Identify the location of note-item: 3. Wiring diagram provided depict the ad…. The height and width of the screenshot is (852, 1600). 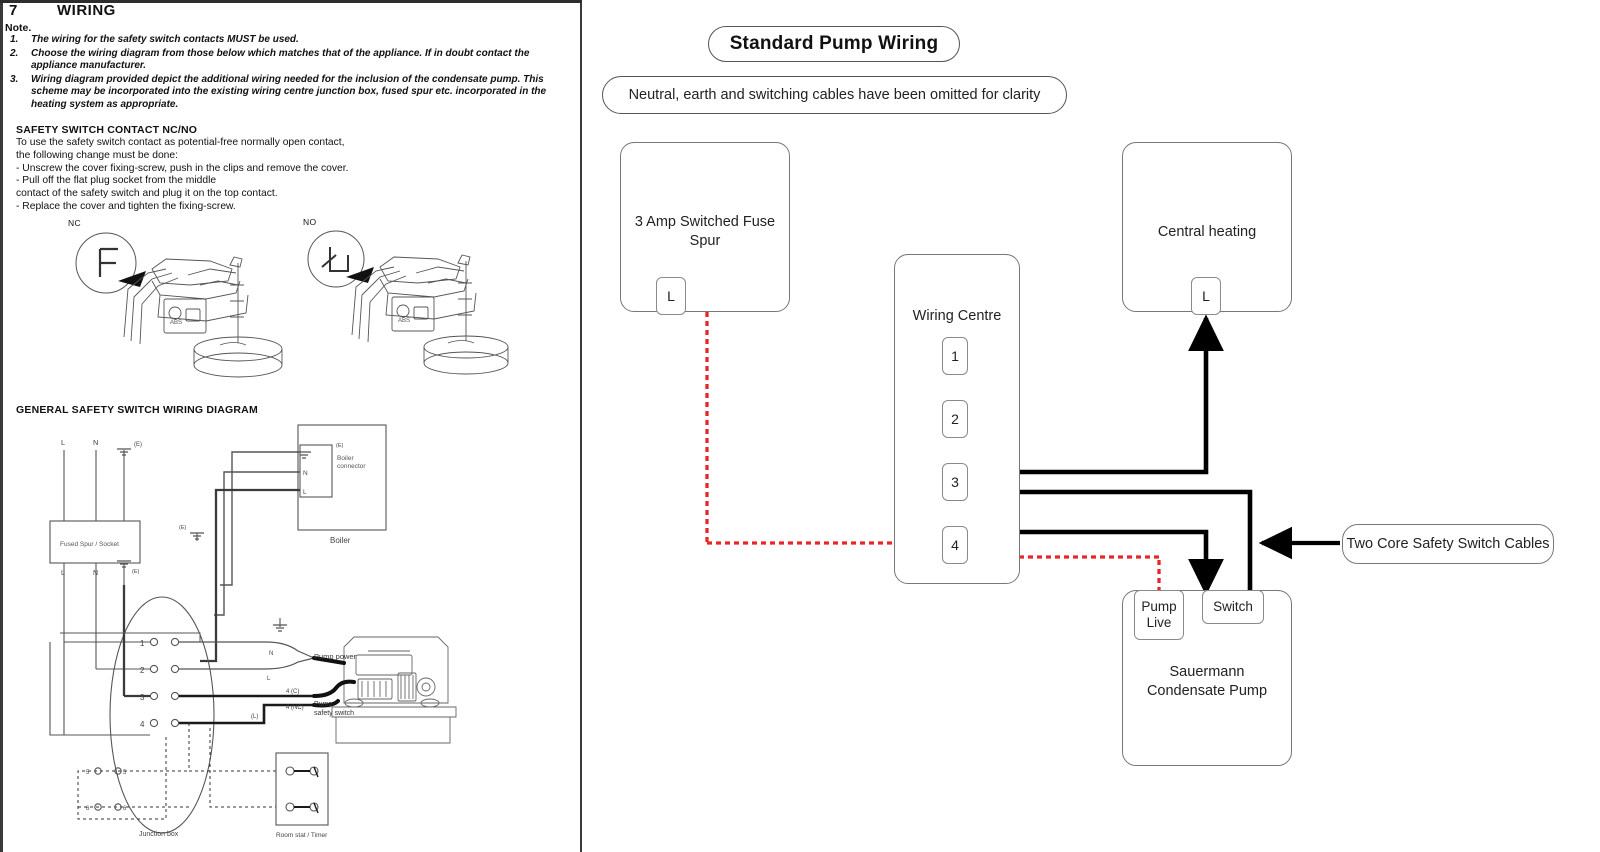
(291, 93).